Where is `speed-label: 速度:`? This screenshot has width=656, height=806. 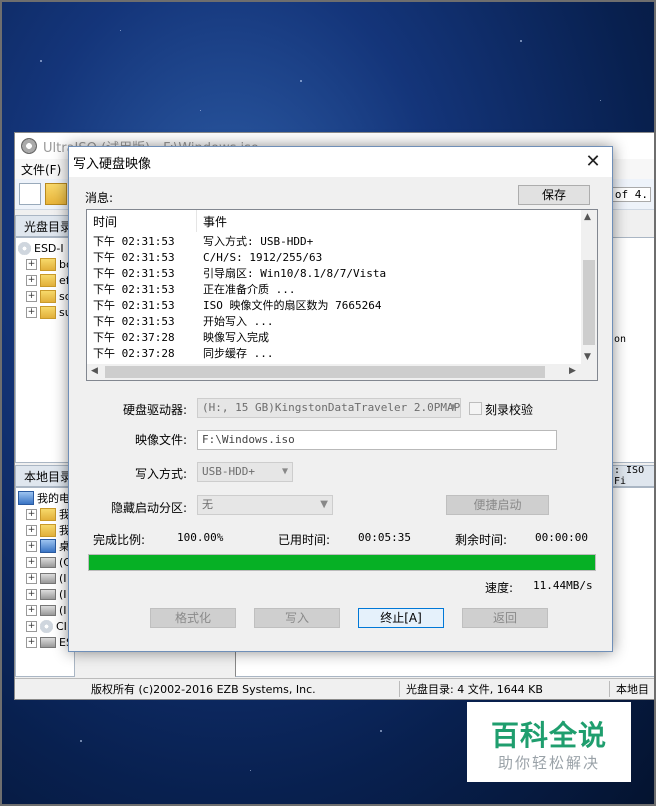 speed-label: 速度: is located at coordinates (499, 588).